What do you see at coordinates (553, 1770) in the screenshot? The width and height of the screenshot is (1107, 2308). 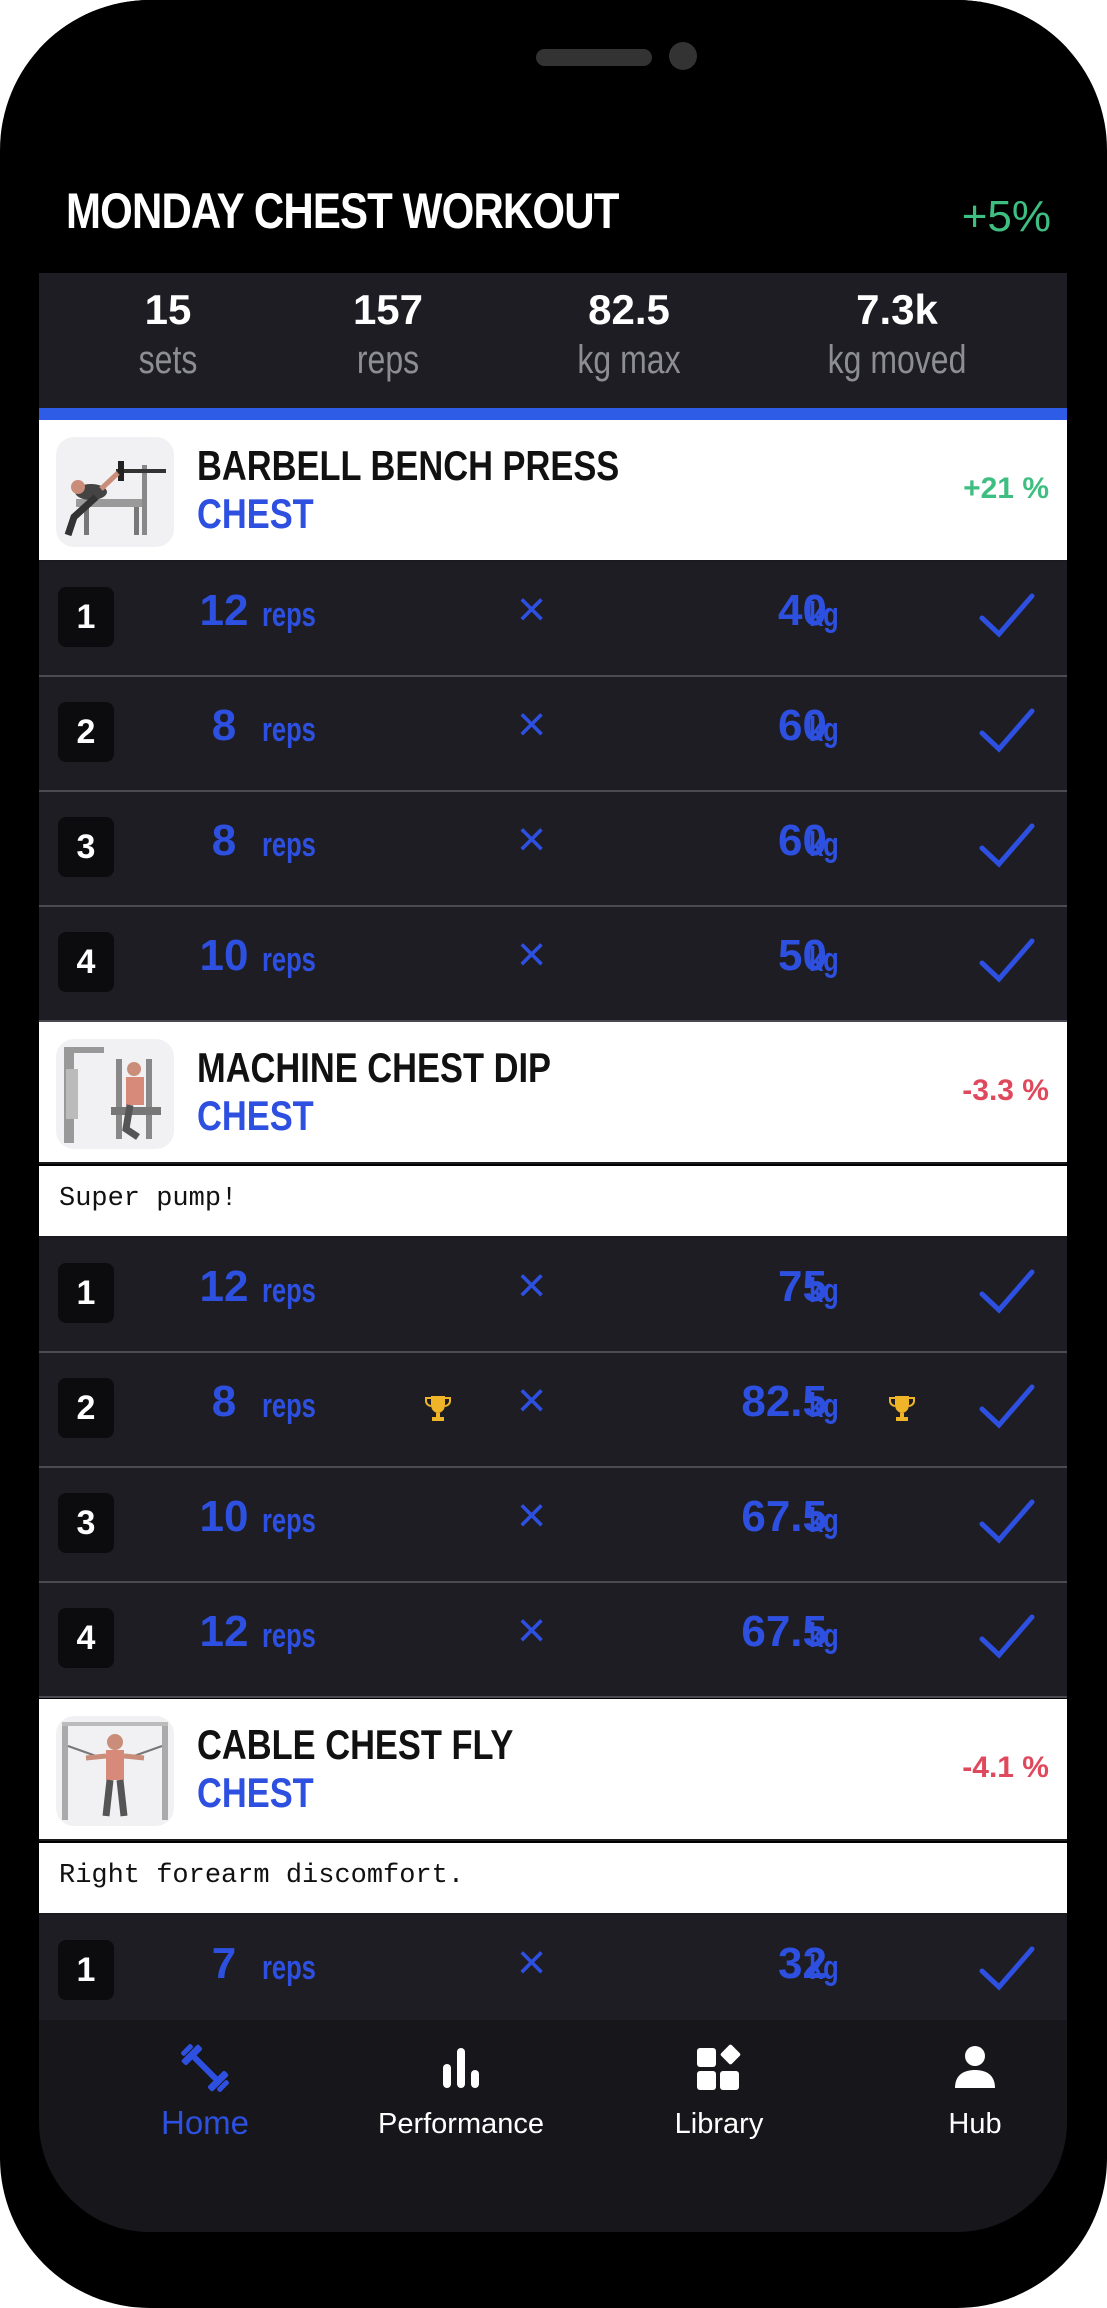 I see `exercise-header-cable-chest-fly: CABLE CHEST FLY CHEST -4.1 %` at bounding box center [553, 1770].